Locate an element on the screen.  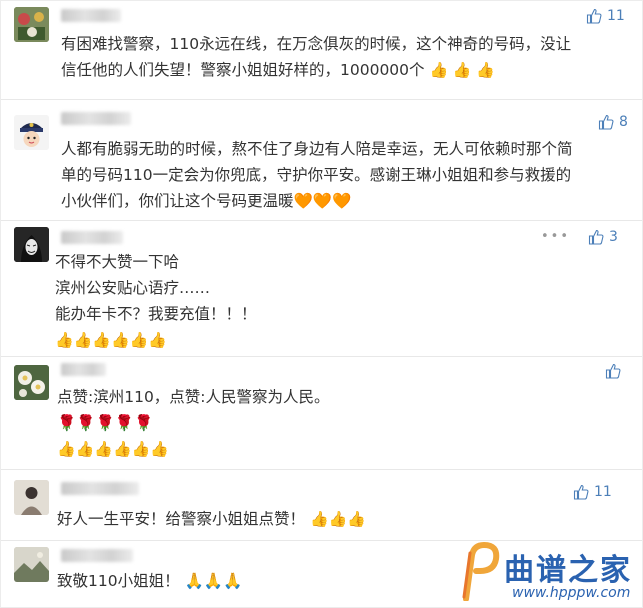
flowers-photo-avatar is located at coordinates (31, 382).